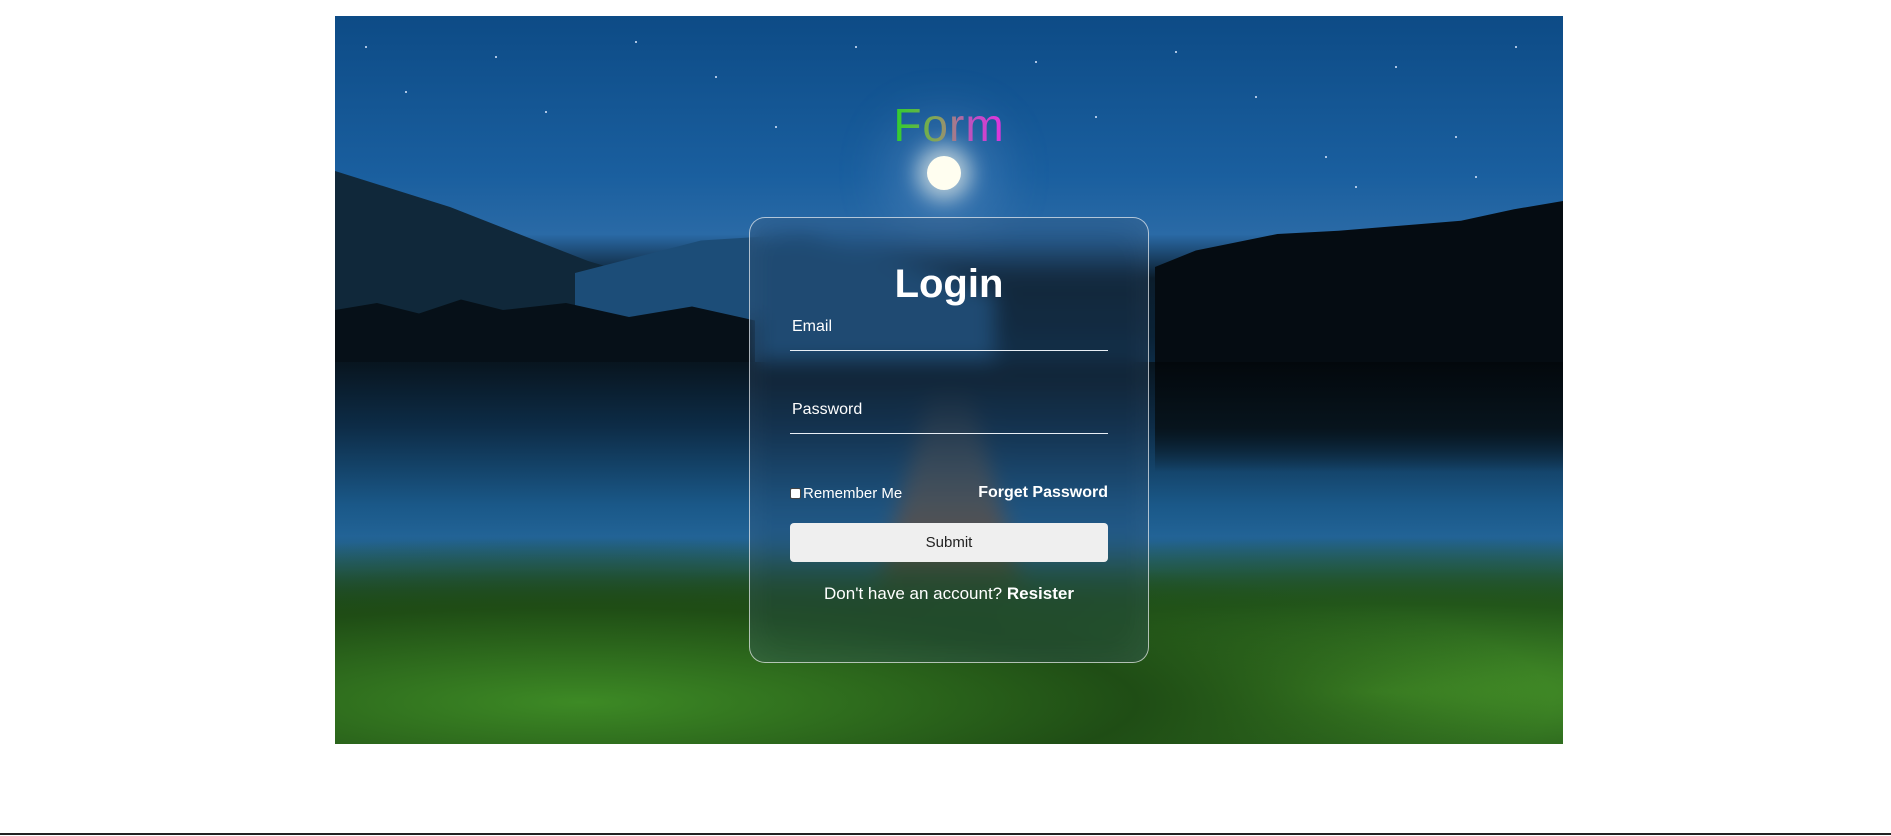  Describe the element at coordinates (1359, 417) in the screenshot. I see `forest-reflection` at that location.